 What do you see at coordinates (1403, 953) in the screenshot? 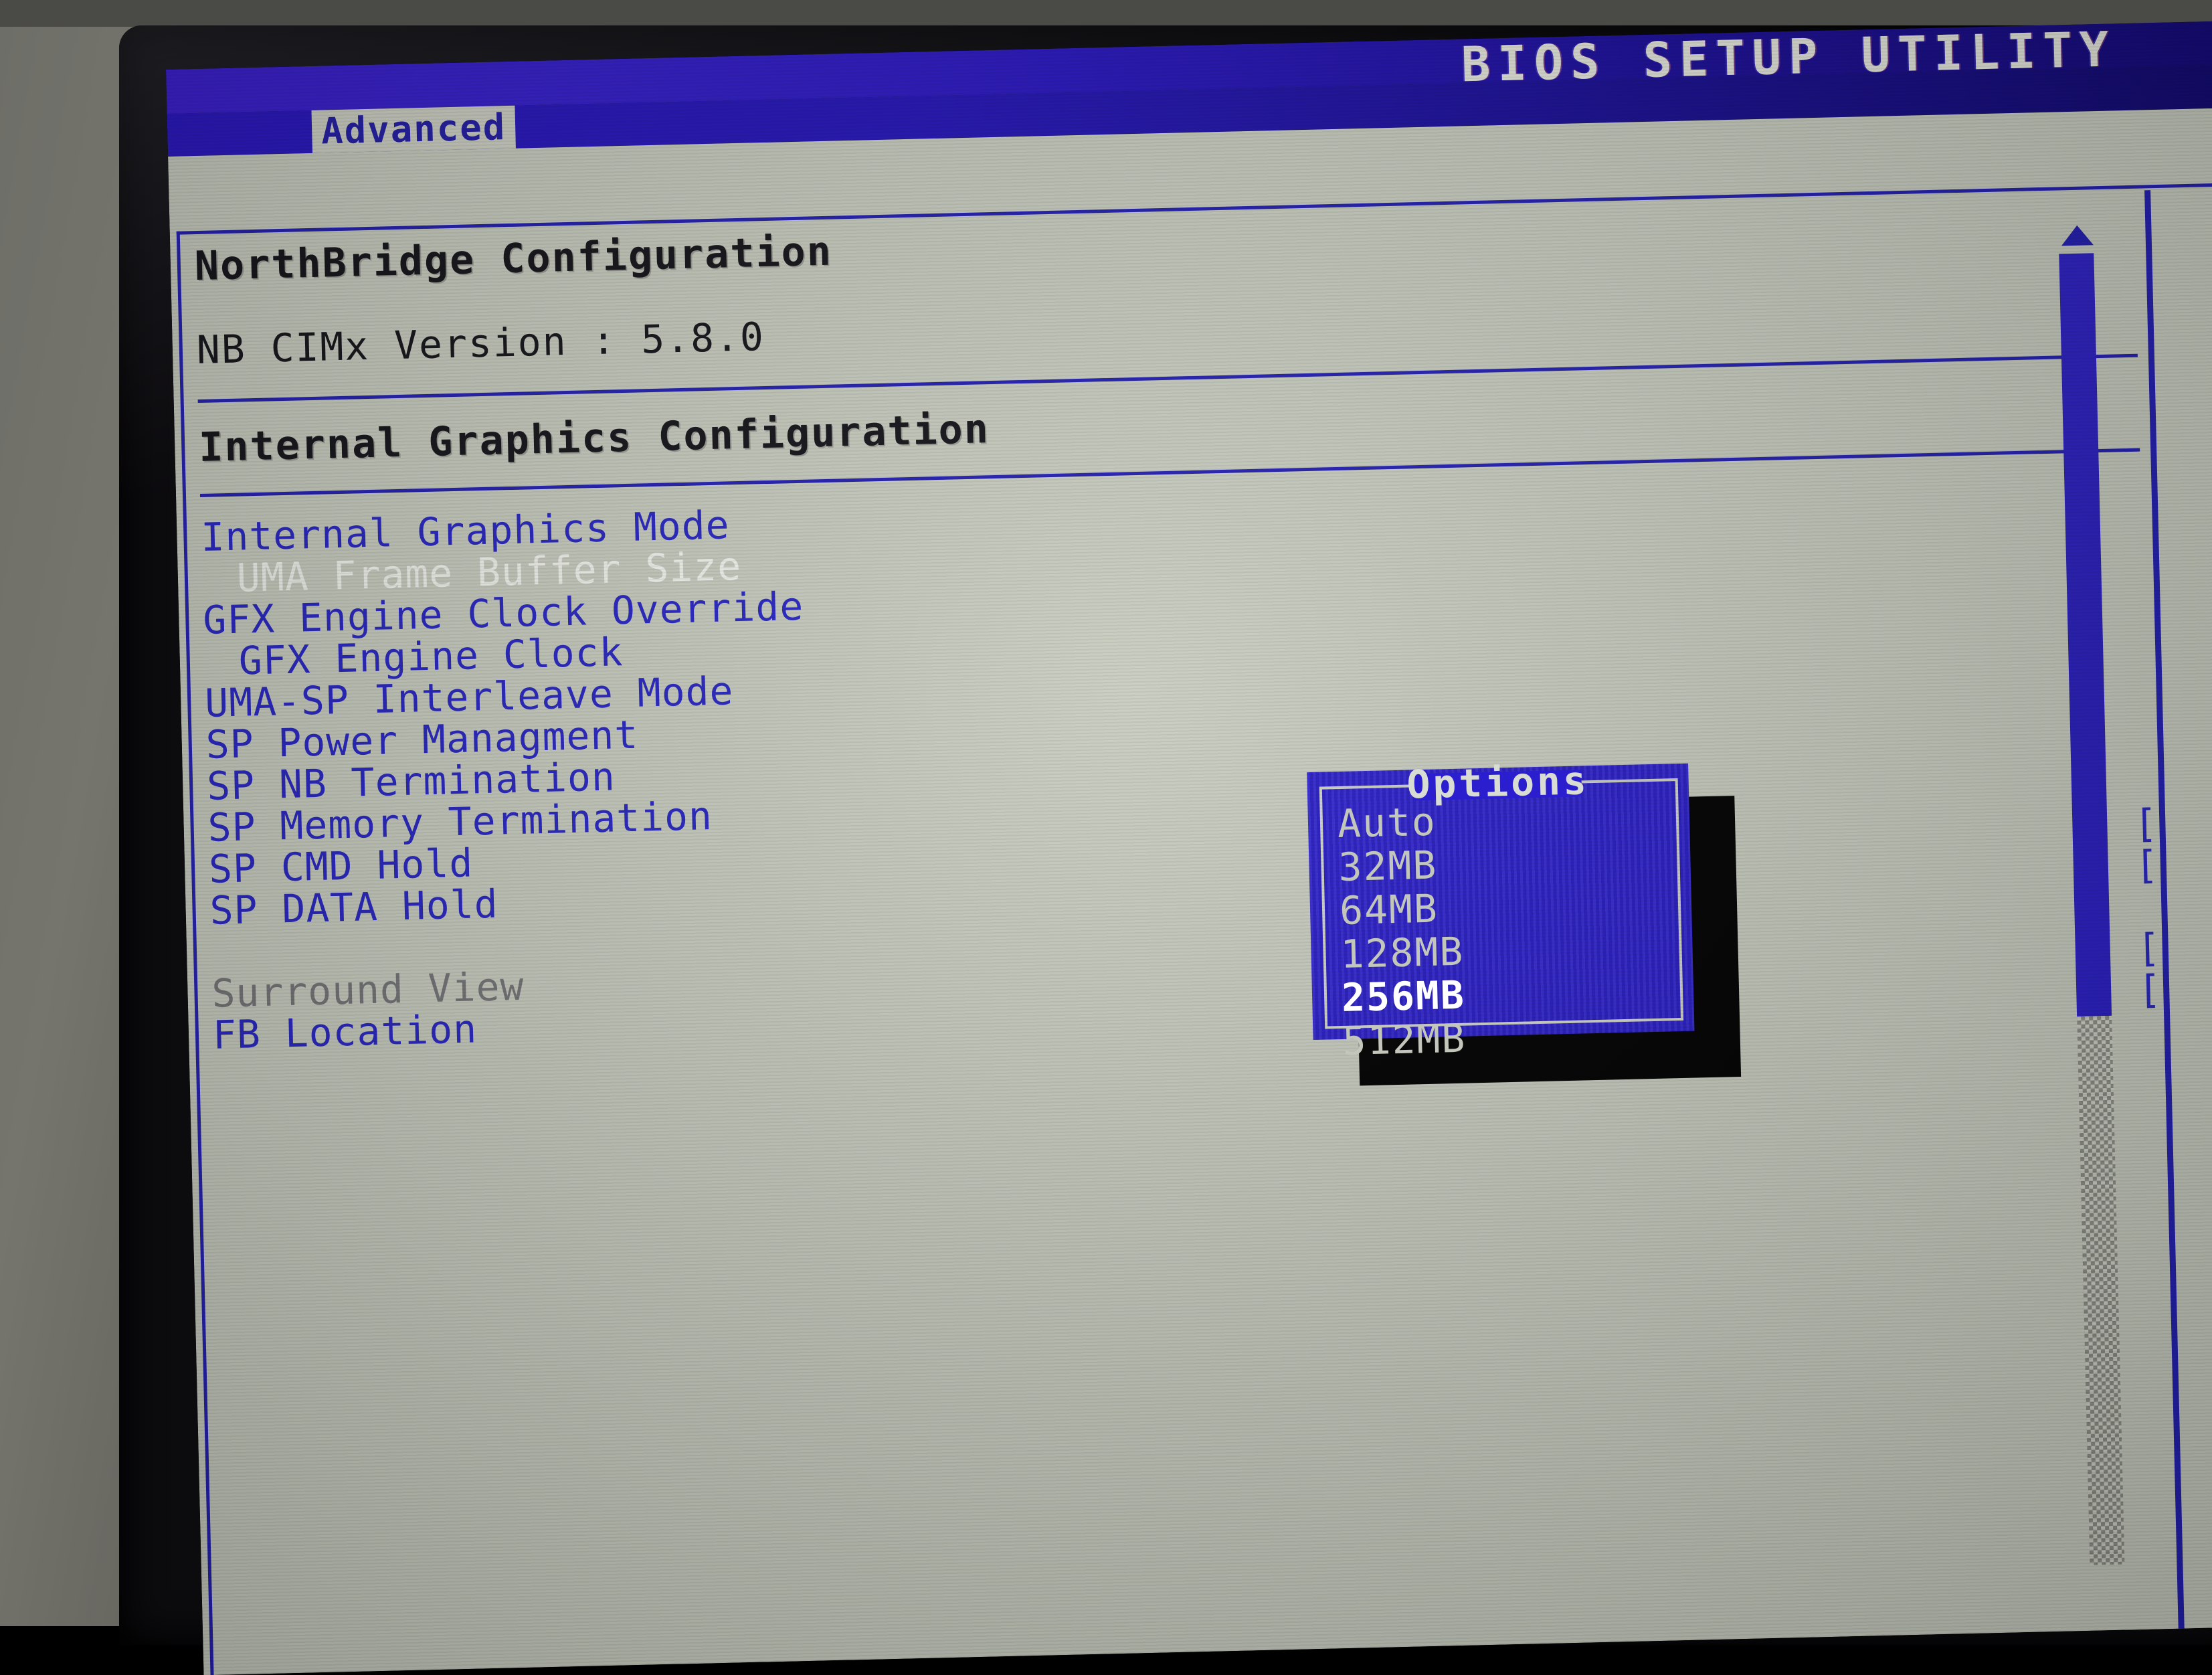
I see `option-item: 128MB` at bounding box center [1403, 953].